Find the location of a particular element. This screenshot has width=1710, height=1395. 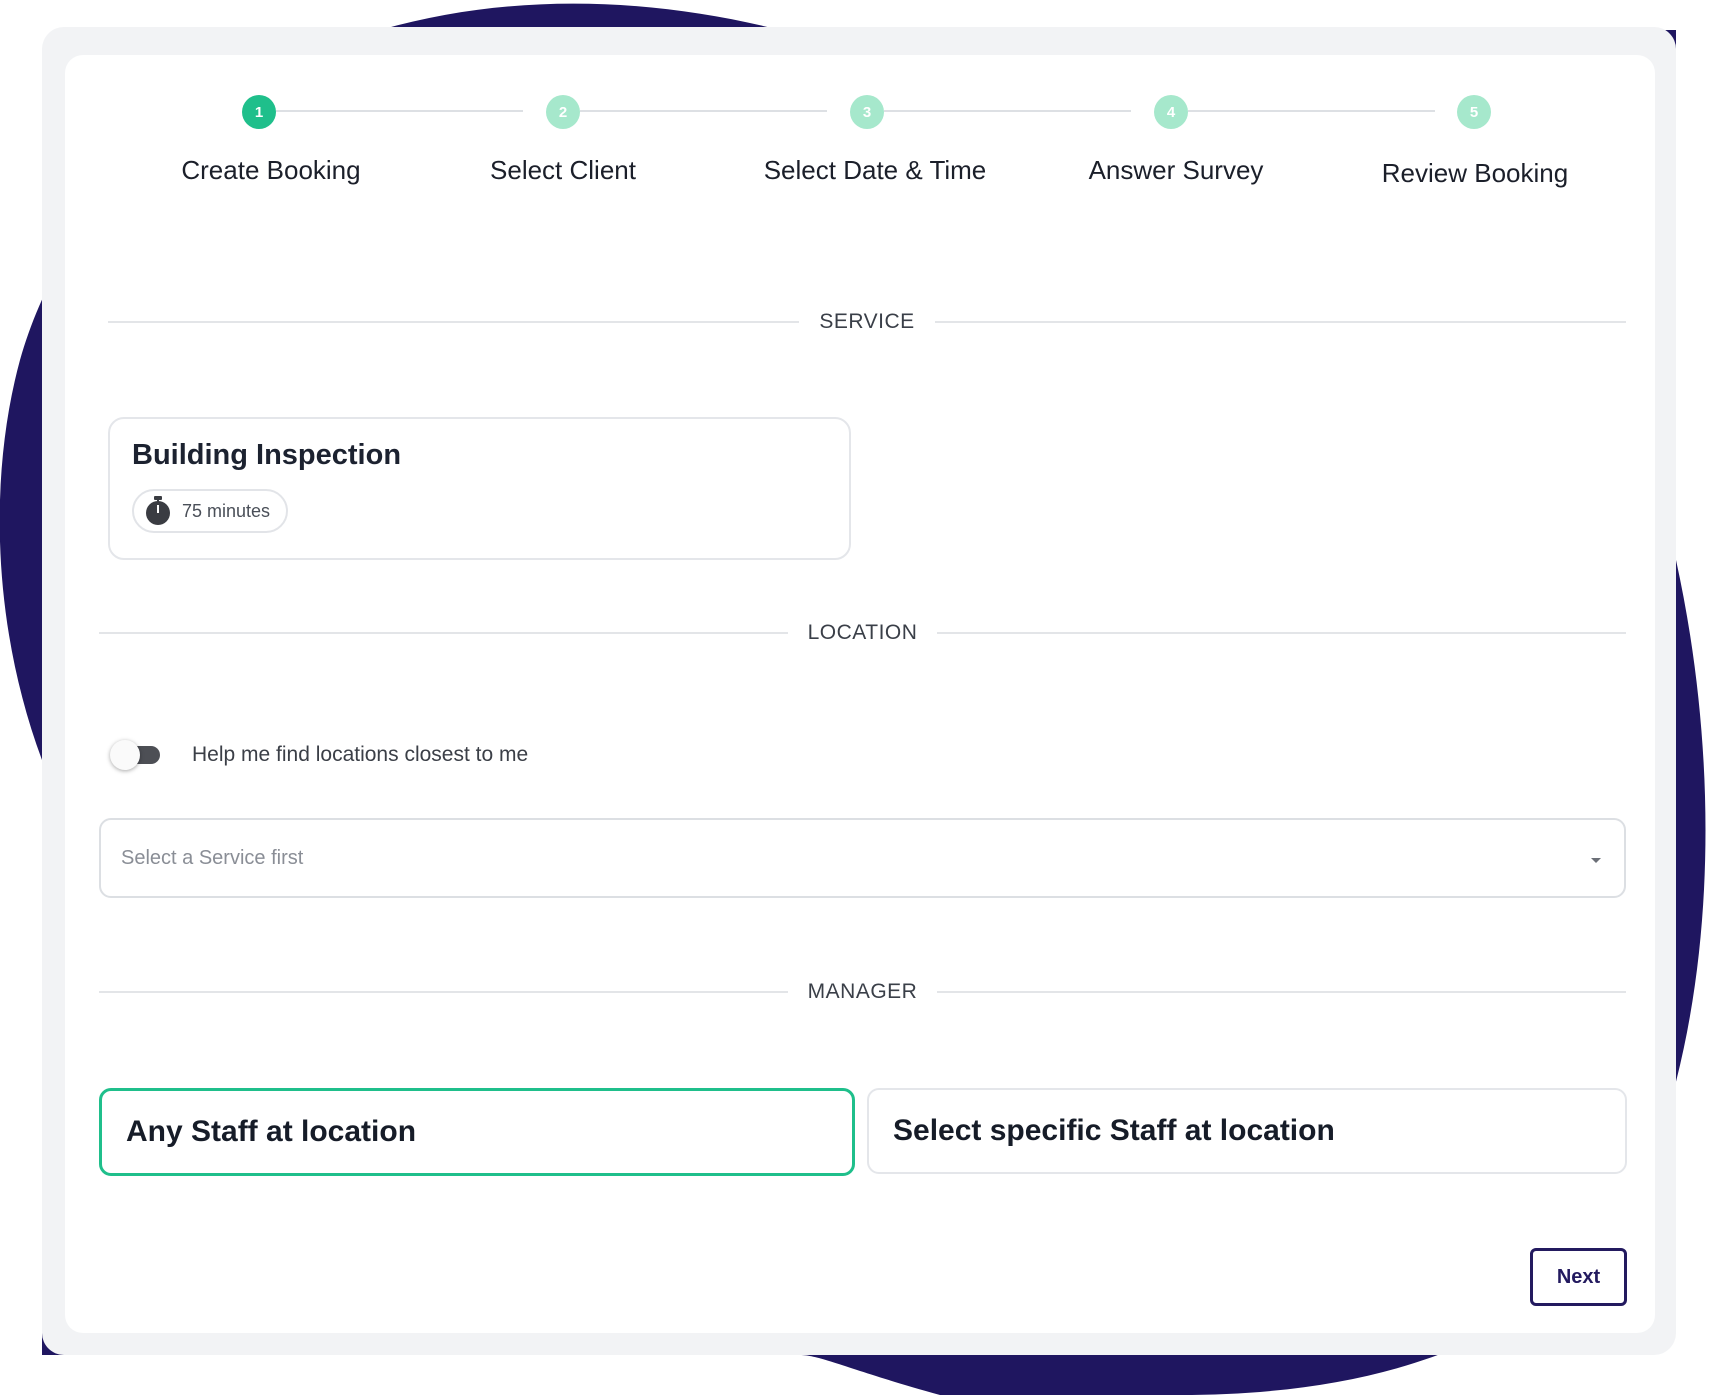

step-2-label: Select Client is located at coordinates (563, 170).